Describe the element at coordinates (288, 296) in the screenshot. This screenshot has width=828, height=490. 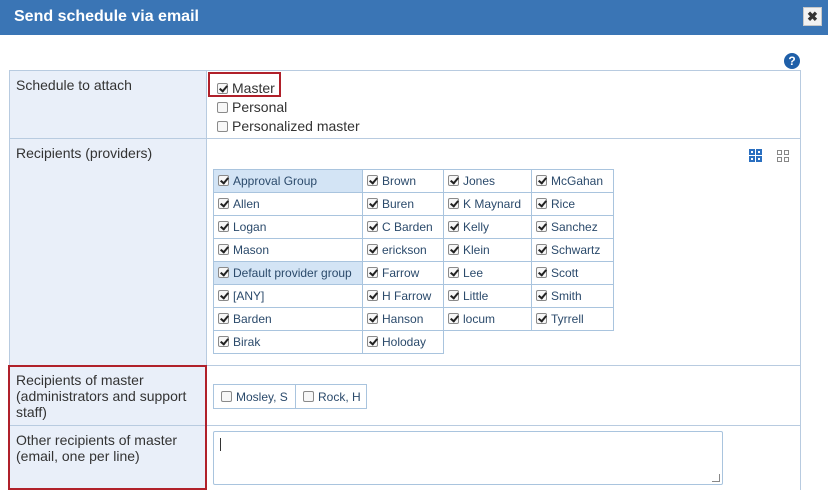
I see `provider-item: [ANY]` at that location.